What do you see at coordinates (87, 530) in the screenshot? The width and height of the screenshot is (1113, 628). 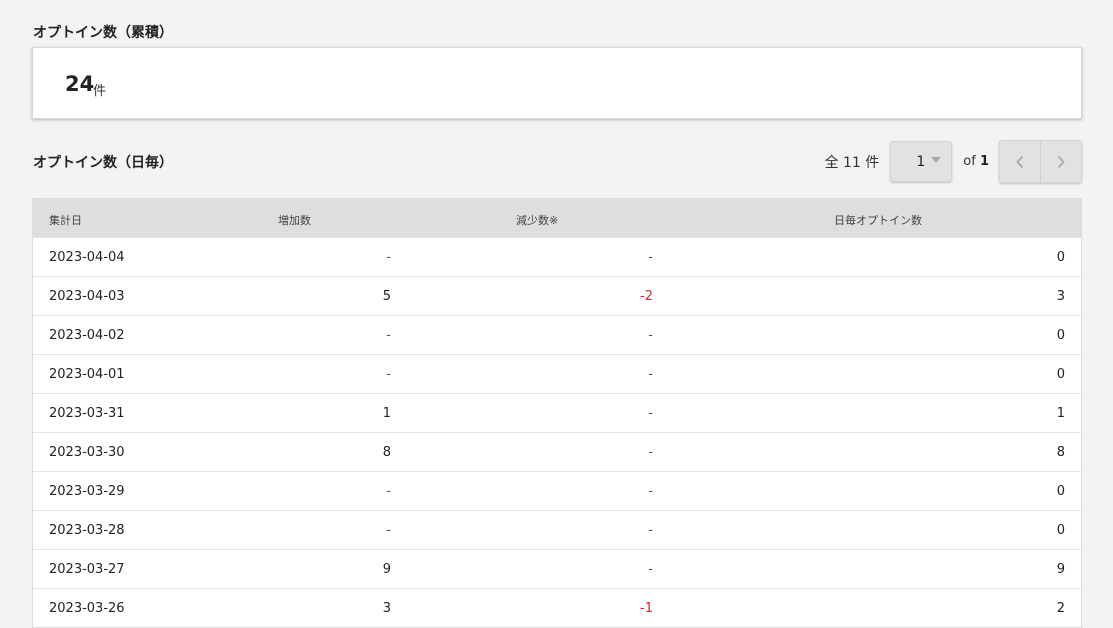 I see `cell-date: 2023-03-28` at bounding box center [87, 530].